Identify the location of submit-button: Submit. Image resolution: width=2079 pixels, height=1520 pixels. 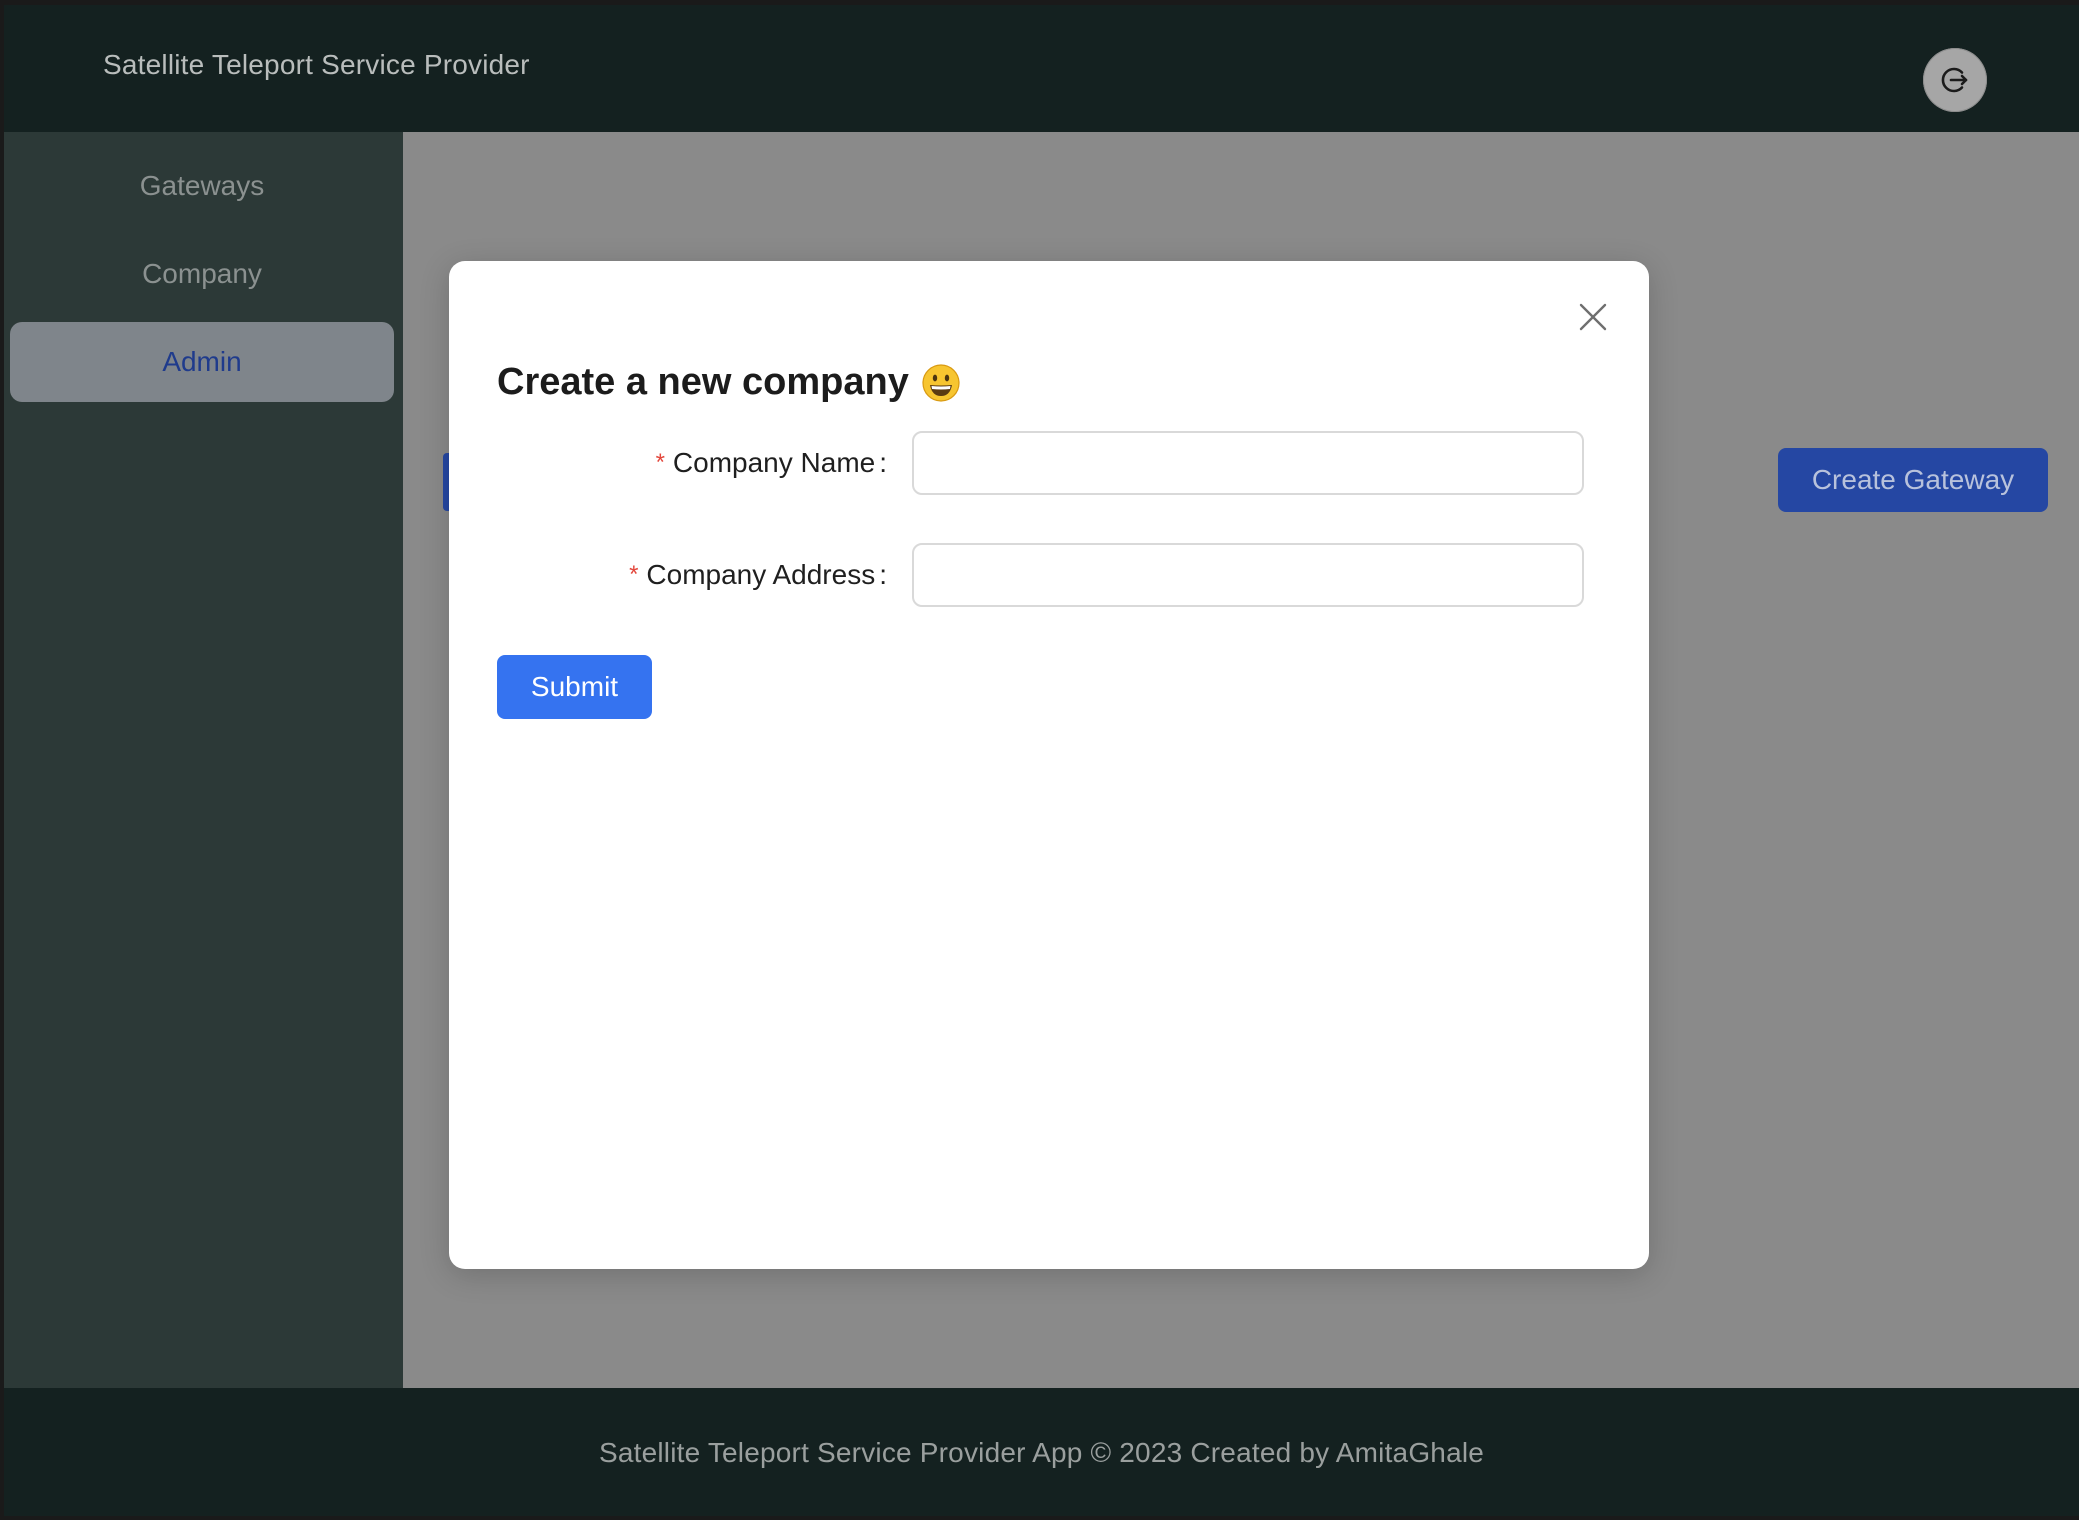
(574, 687).